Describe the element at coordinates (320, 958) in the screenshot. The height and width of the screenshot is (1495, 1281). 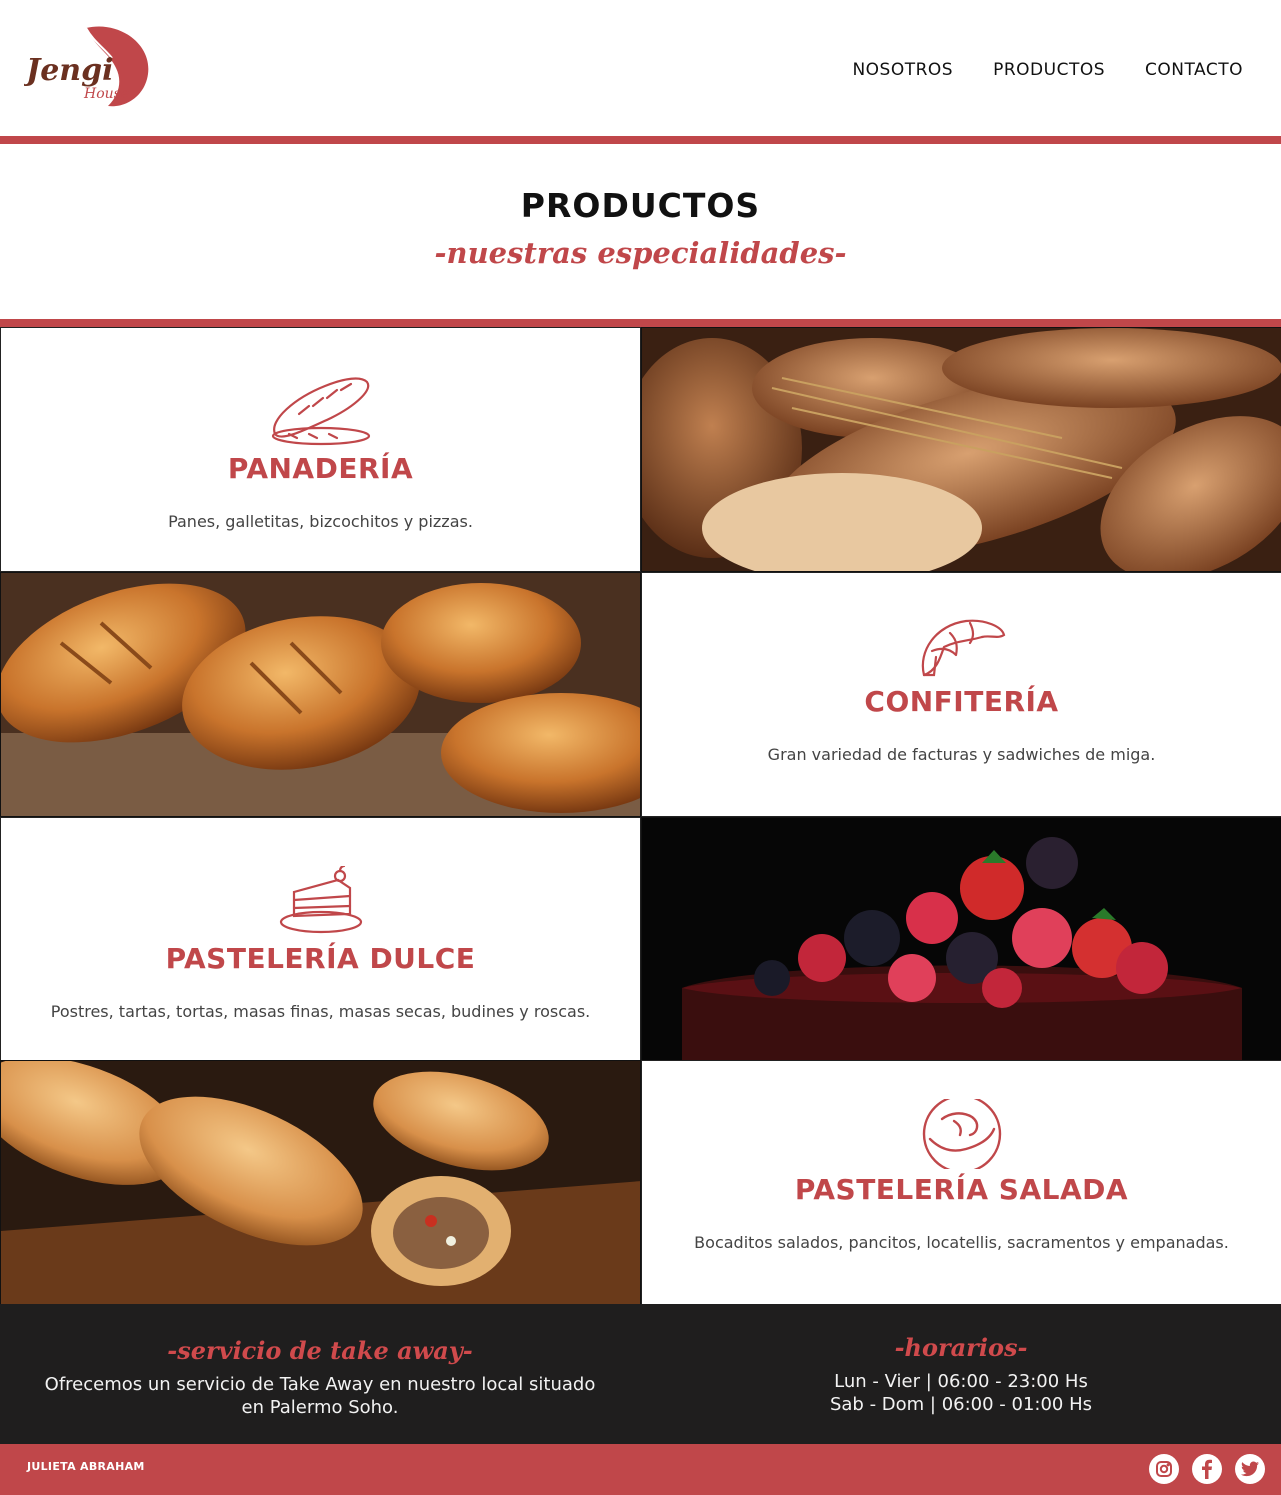
I see `category-title: PASTELERÍA DULCE` at that location.